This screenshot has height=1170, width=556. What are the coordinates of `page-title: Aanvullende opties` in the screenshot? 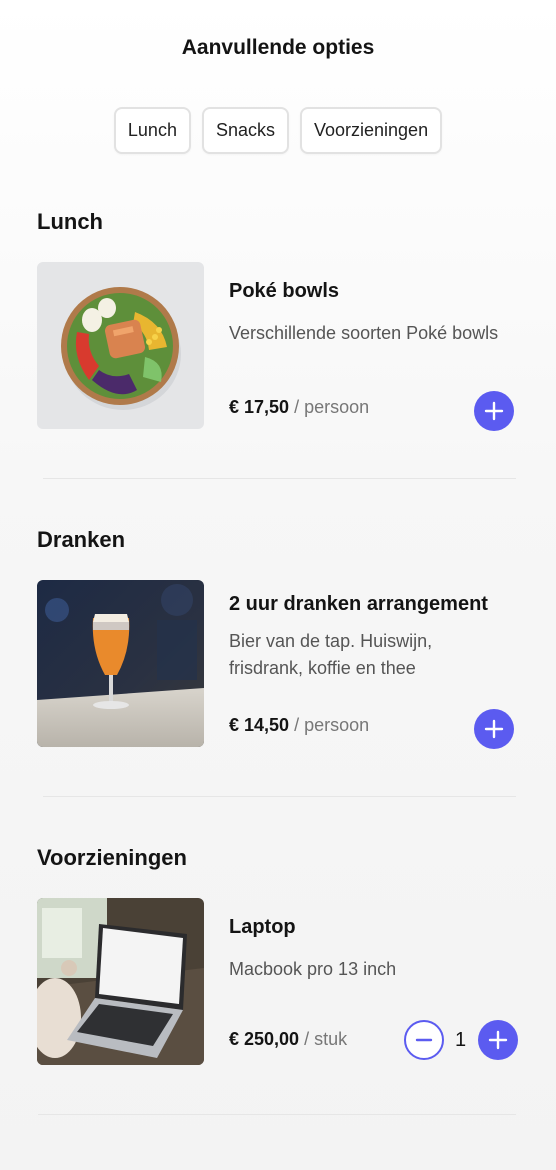 It's located at (278, 47).